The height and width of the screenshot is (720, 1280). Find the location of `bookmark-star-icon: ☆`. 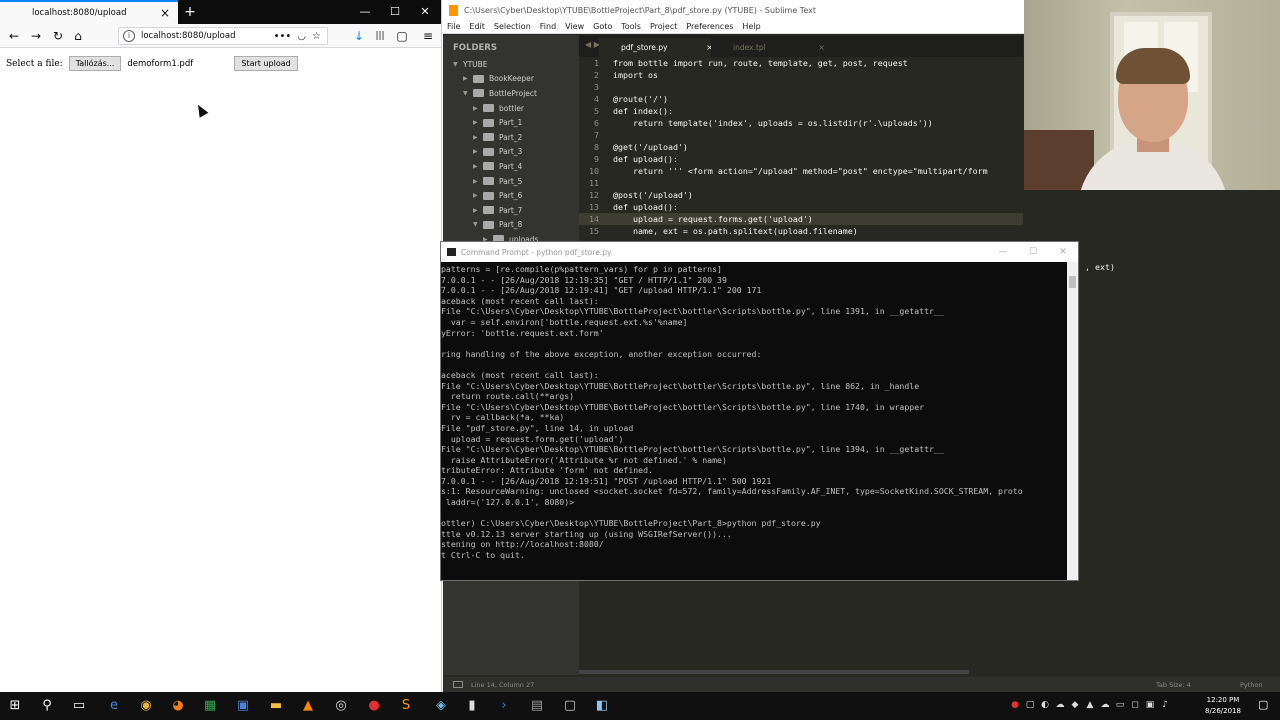

bookmark-star-icon: ☆ is located at coordinates (316, 36).